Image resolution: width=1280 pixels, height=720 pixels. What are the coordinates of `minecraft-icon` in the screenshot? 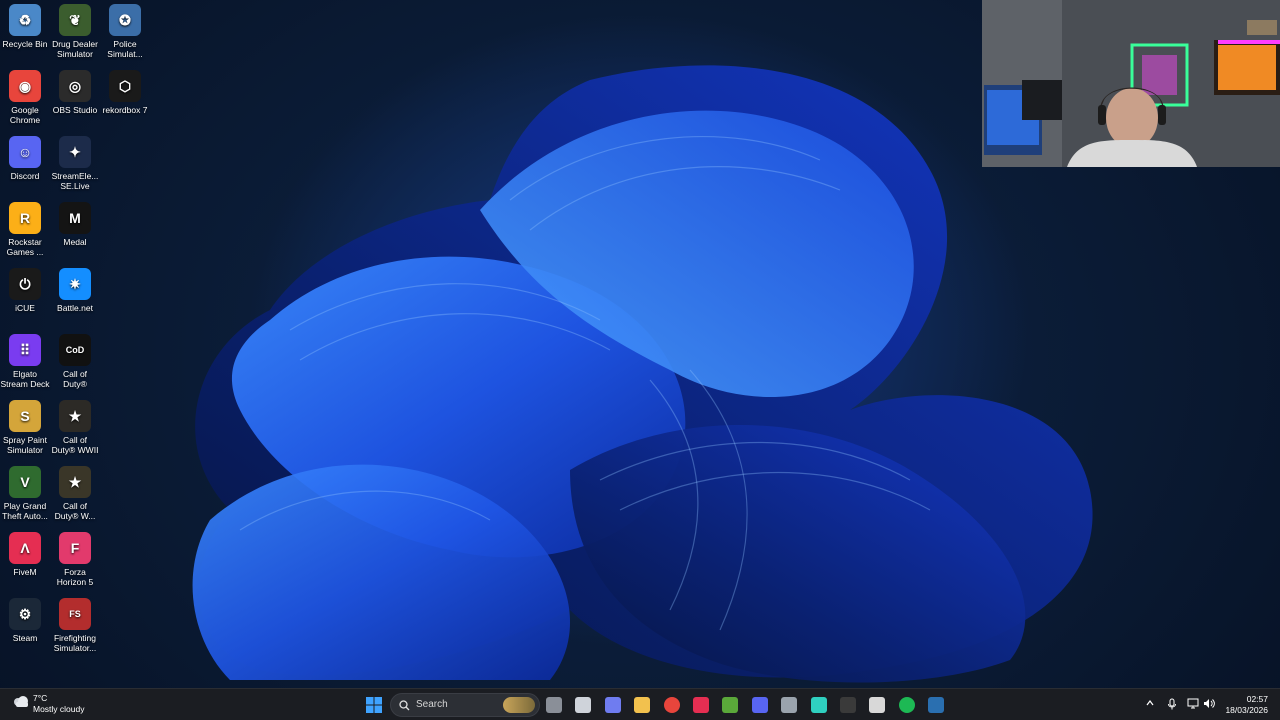 It's located at (730, 705).